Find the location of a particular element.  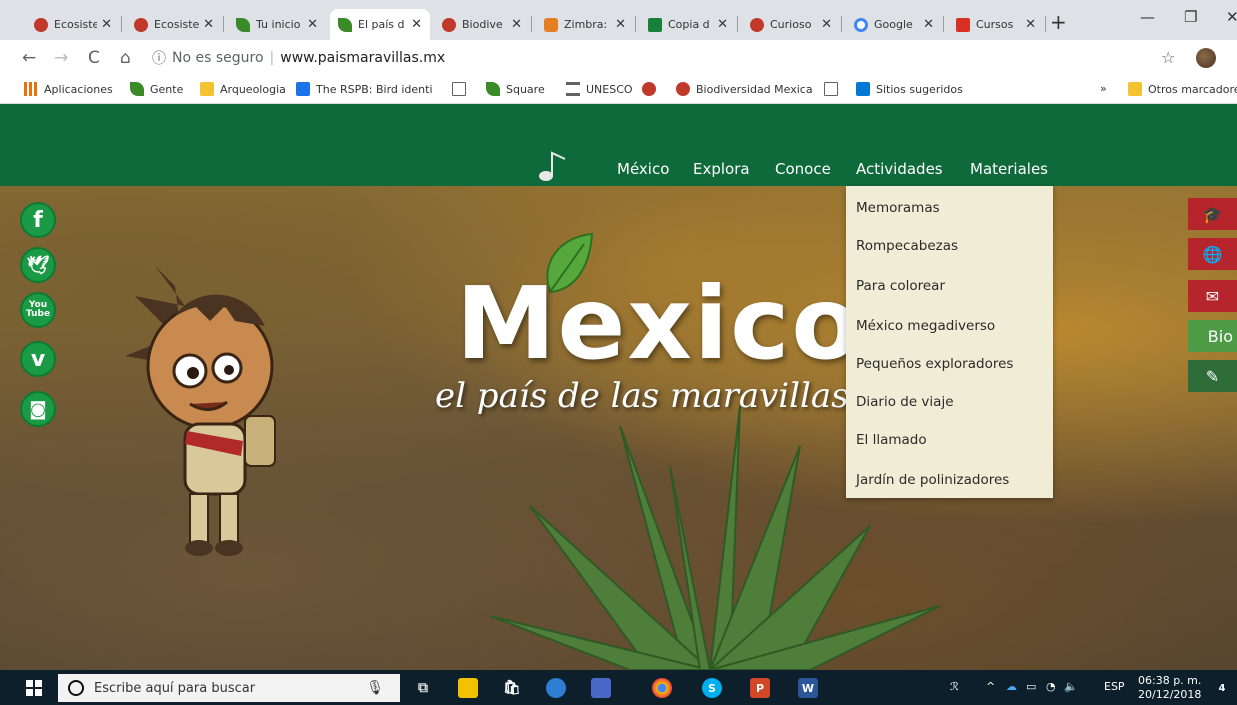

task-view-icon: ⧉ is located at coordinates (423, 688).